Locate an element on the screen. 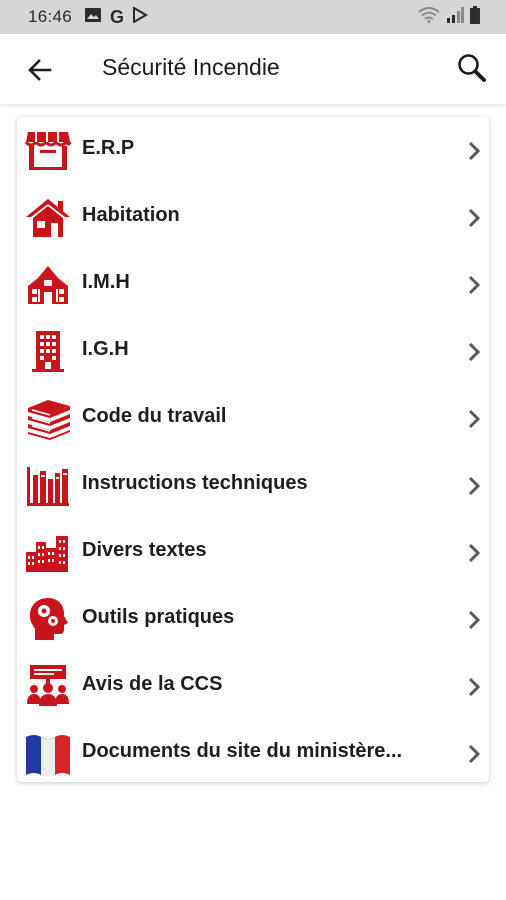  list-item-label: Avis de la CCS is located at coordinates (152, 684).